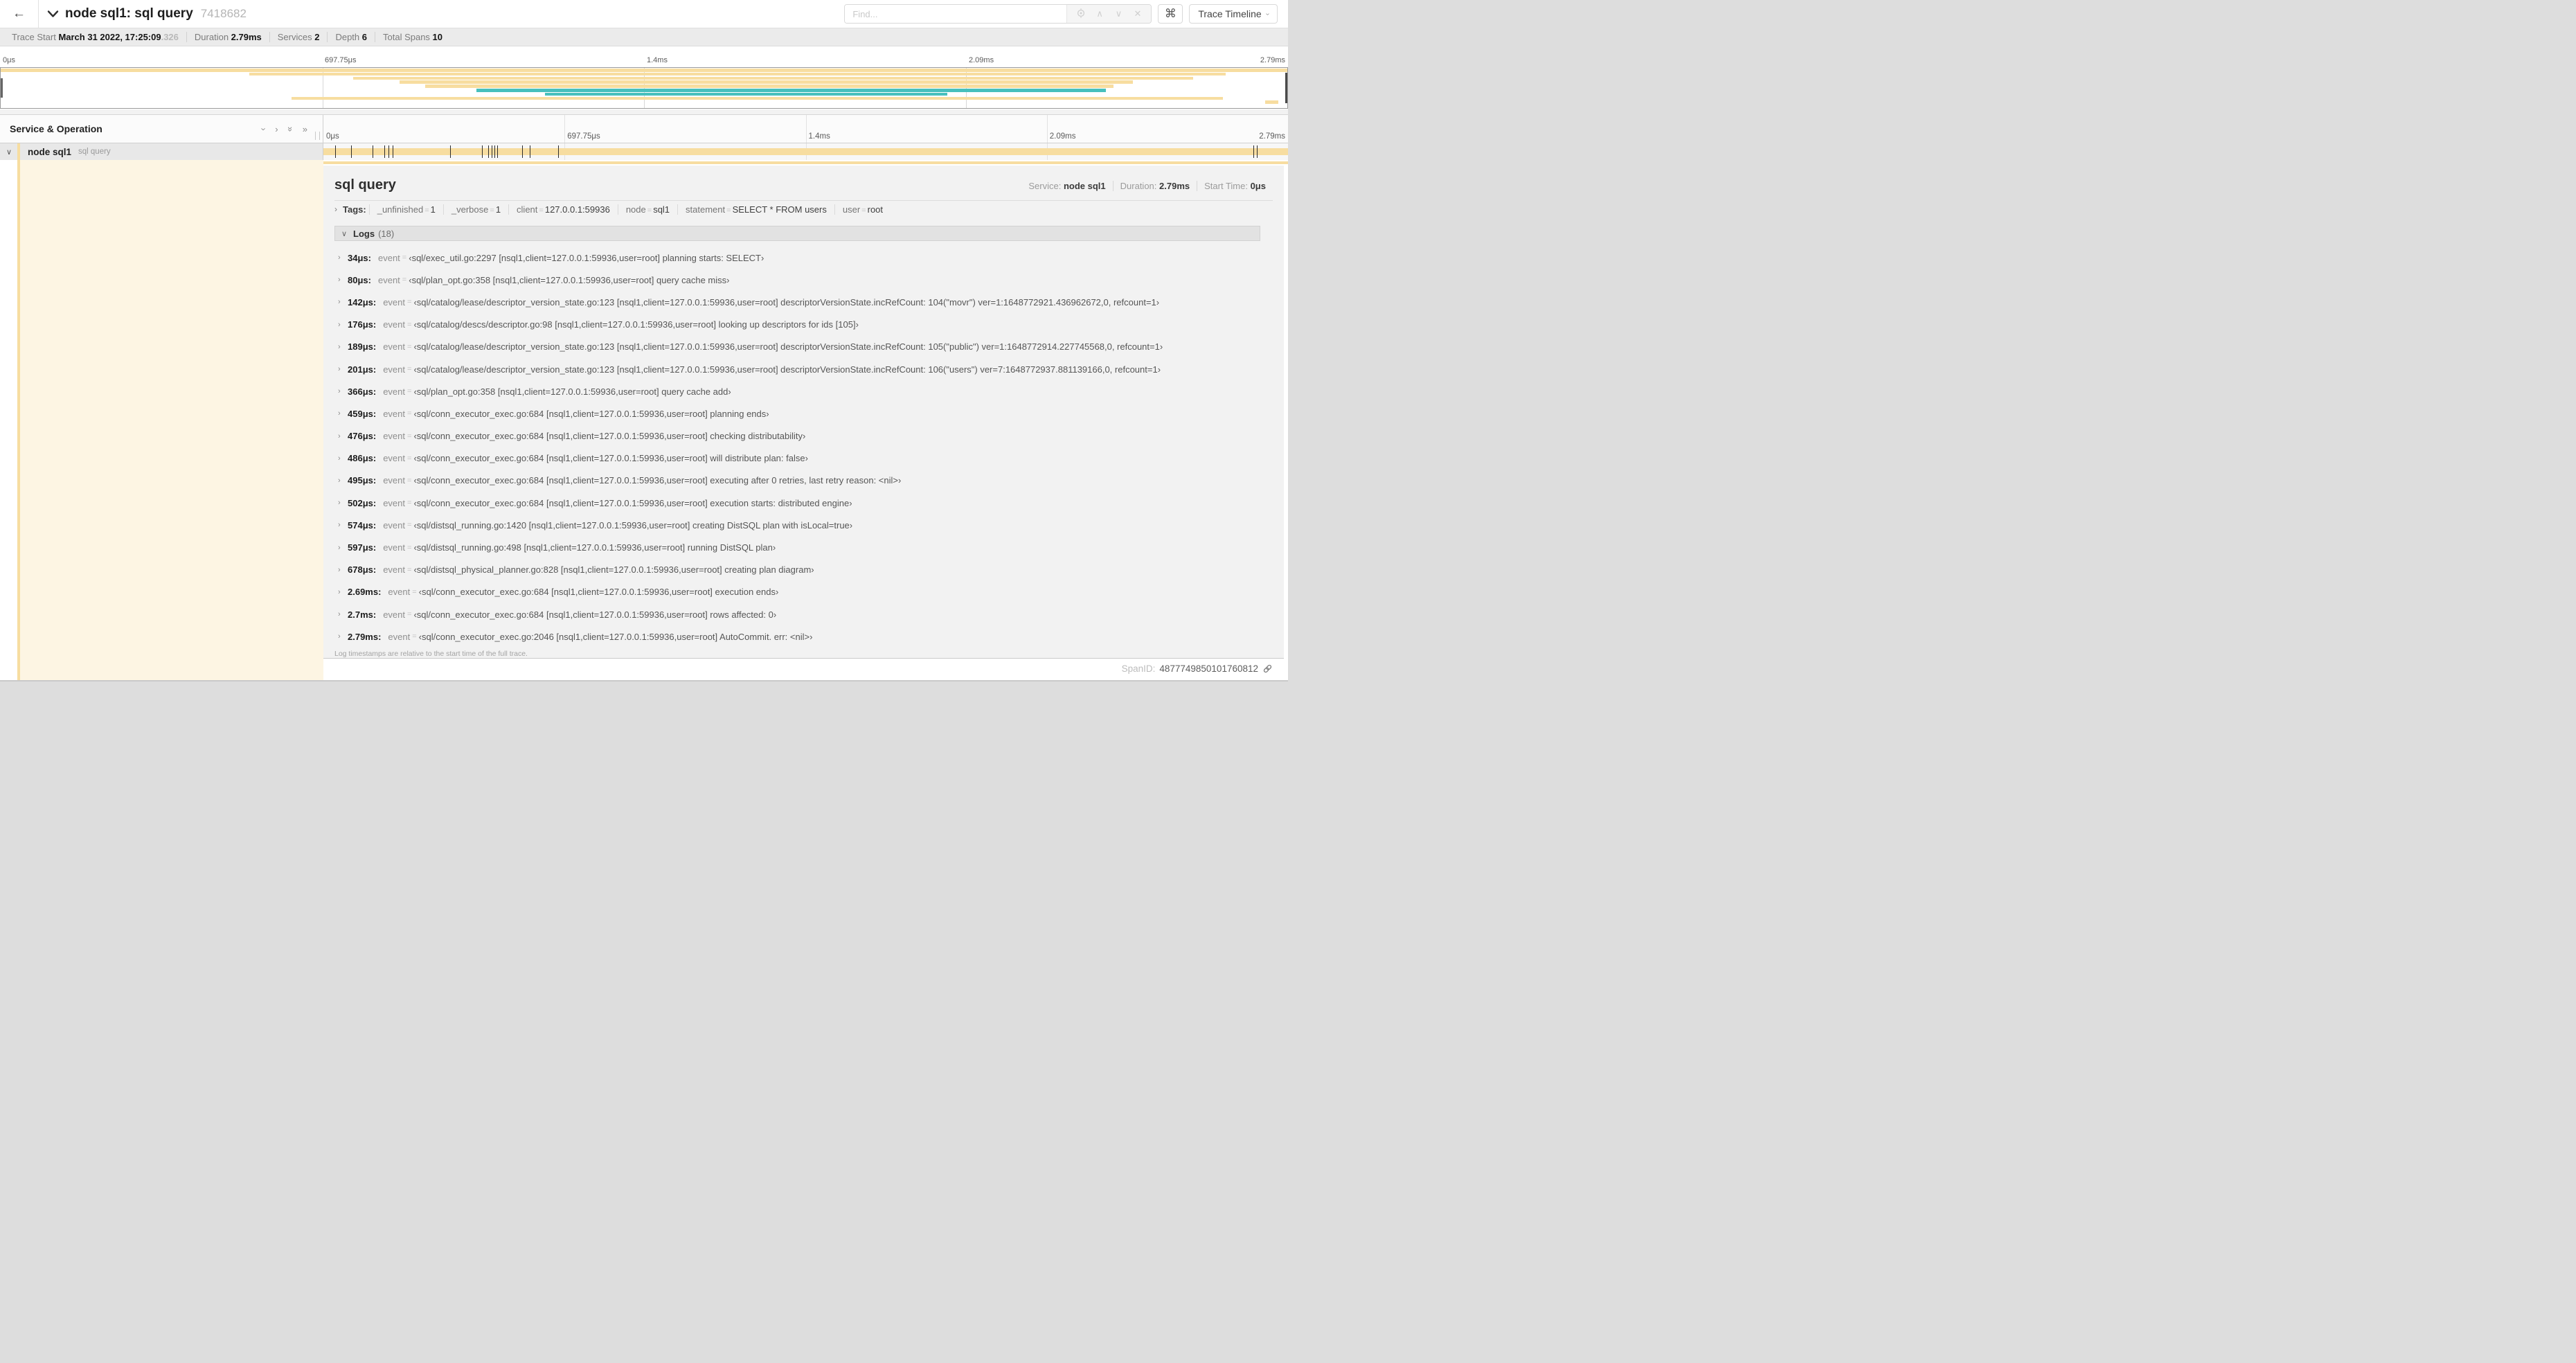 The image size is (2576, 1363). Describe the element at coordinates (18, 152) in the screenshot. I see `span-color-accent` at that location.